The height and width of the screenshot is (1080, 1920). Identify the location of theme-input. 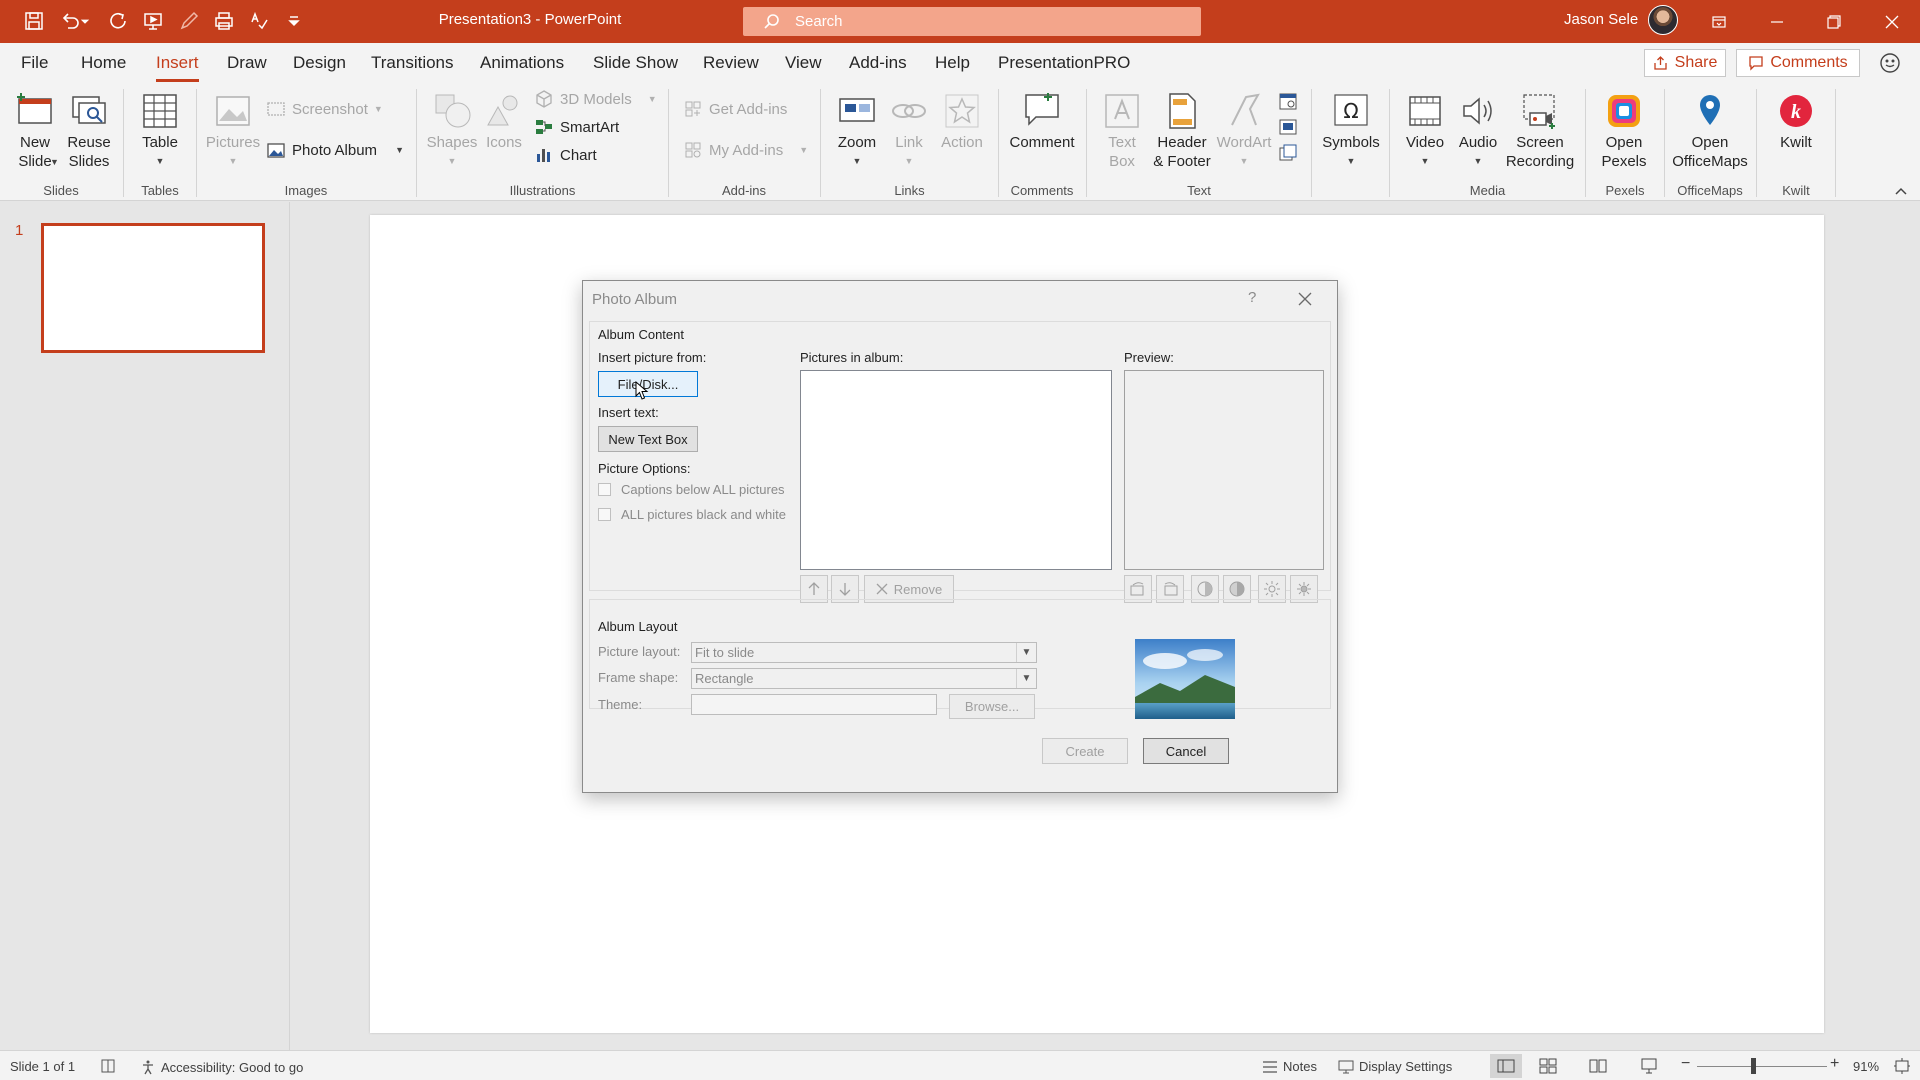
(814, 704).